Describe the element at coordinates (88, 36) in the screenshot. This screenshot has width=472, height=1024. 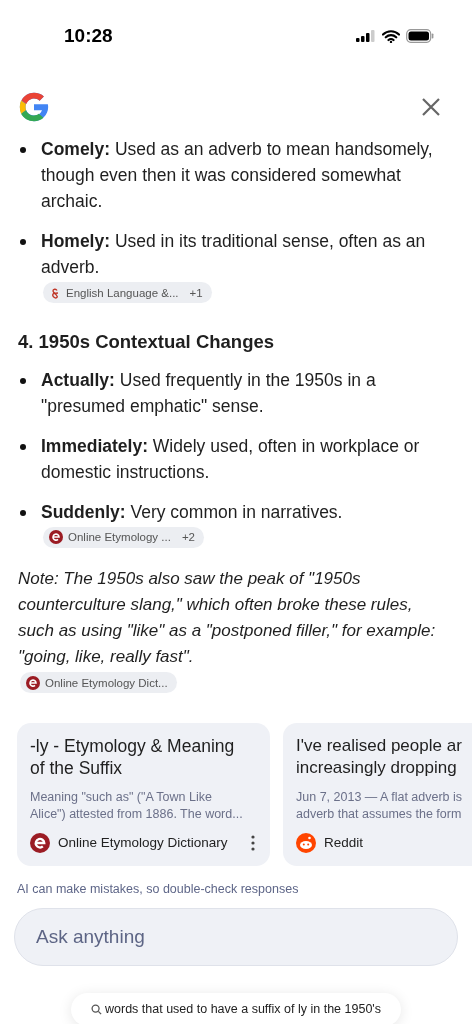
I see `status-time: 10:28` at that location.